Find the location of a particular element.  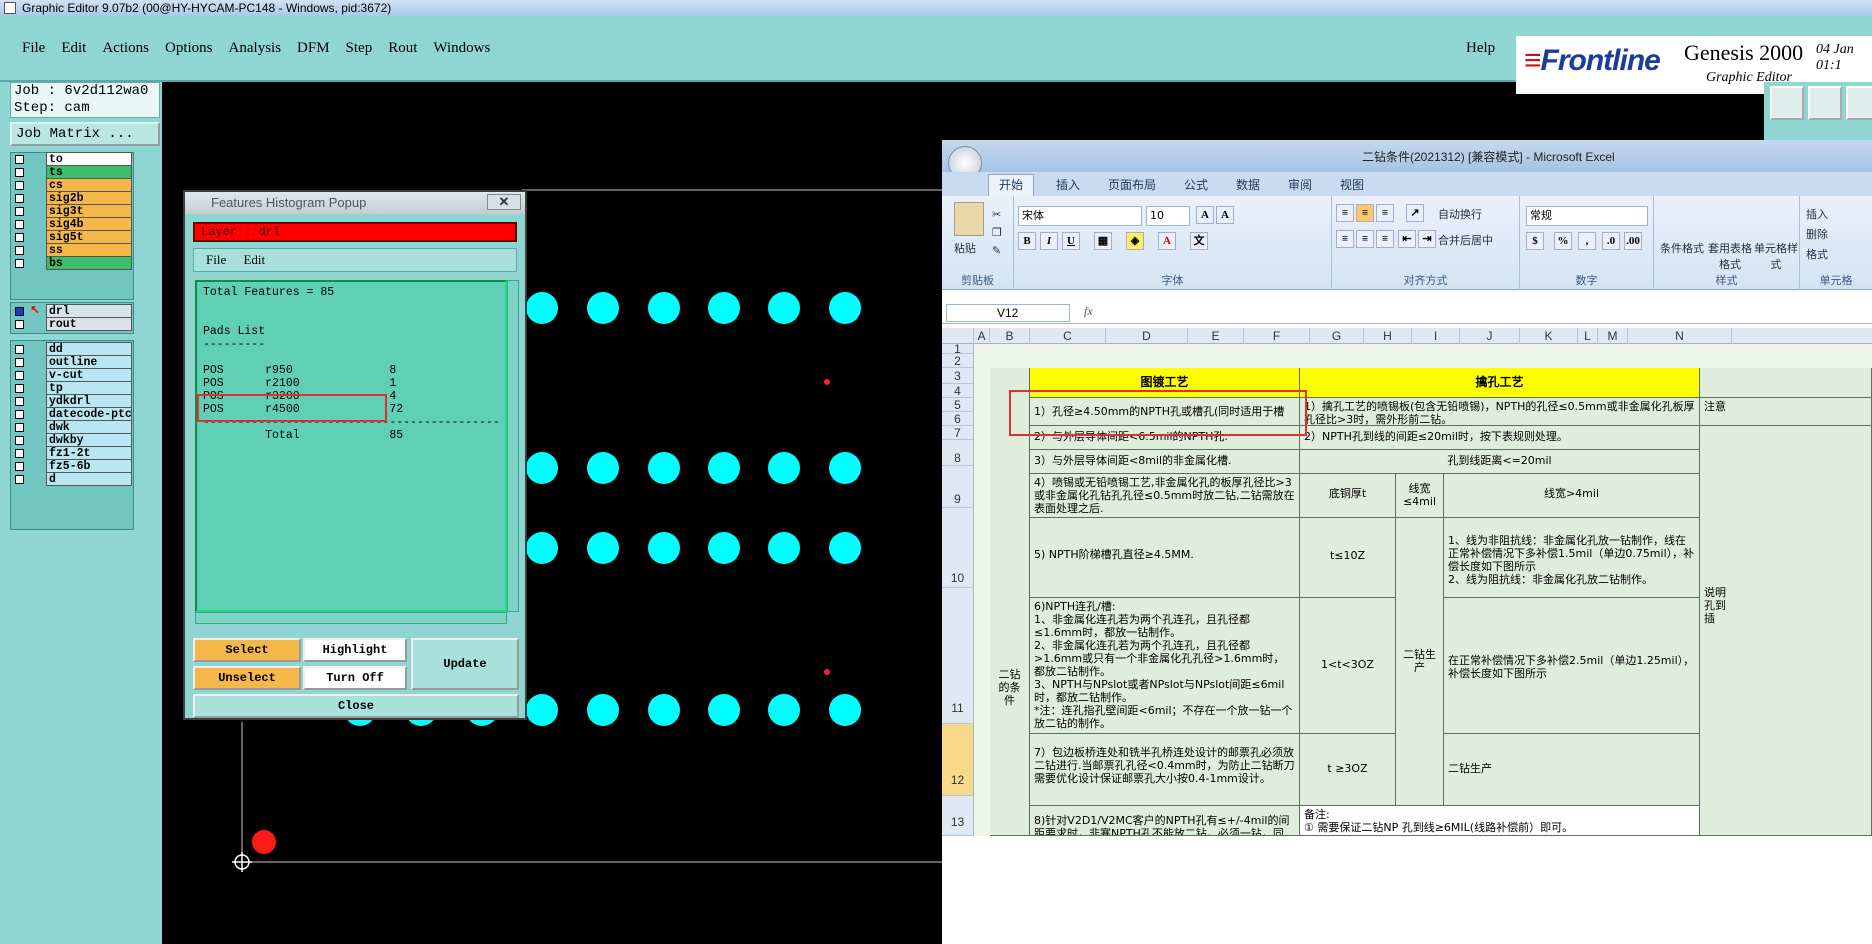

row-header: 11 is located at coordinates (958, 656).